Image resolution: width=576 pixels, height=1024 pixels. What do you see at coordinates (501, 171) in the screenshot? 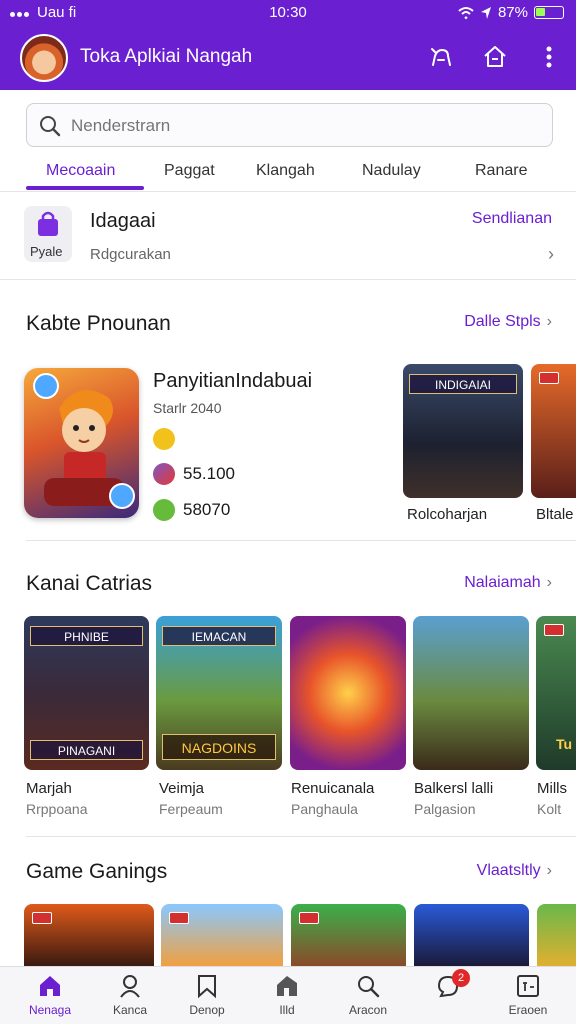
I see `tab-4: Ranare` at bounding box center [501, 171].